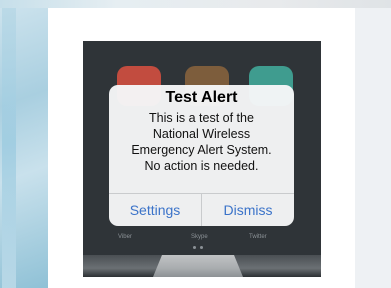 The height and width of the screenshot is (288, 391). I want to click on device-base, so click(202, 266).